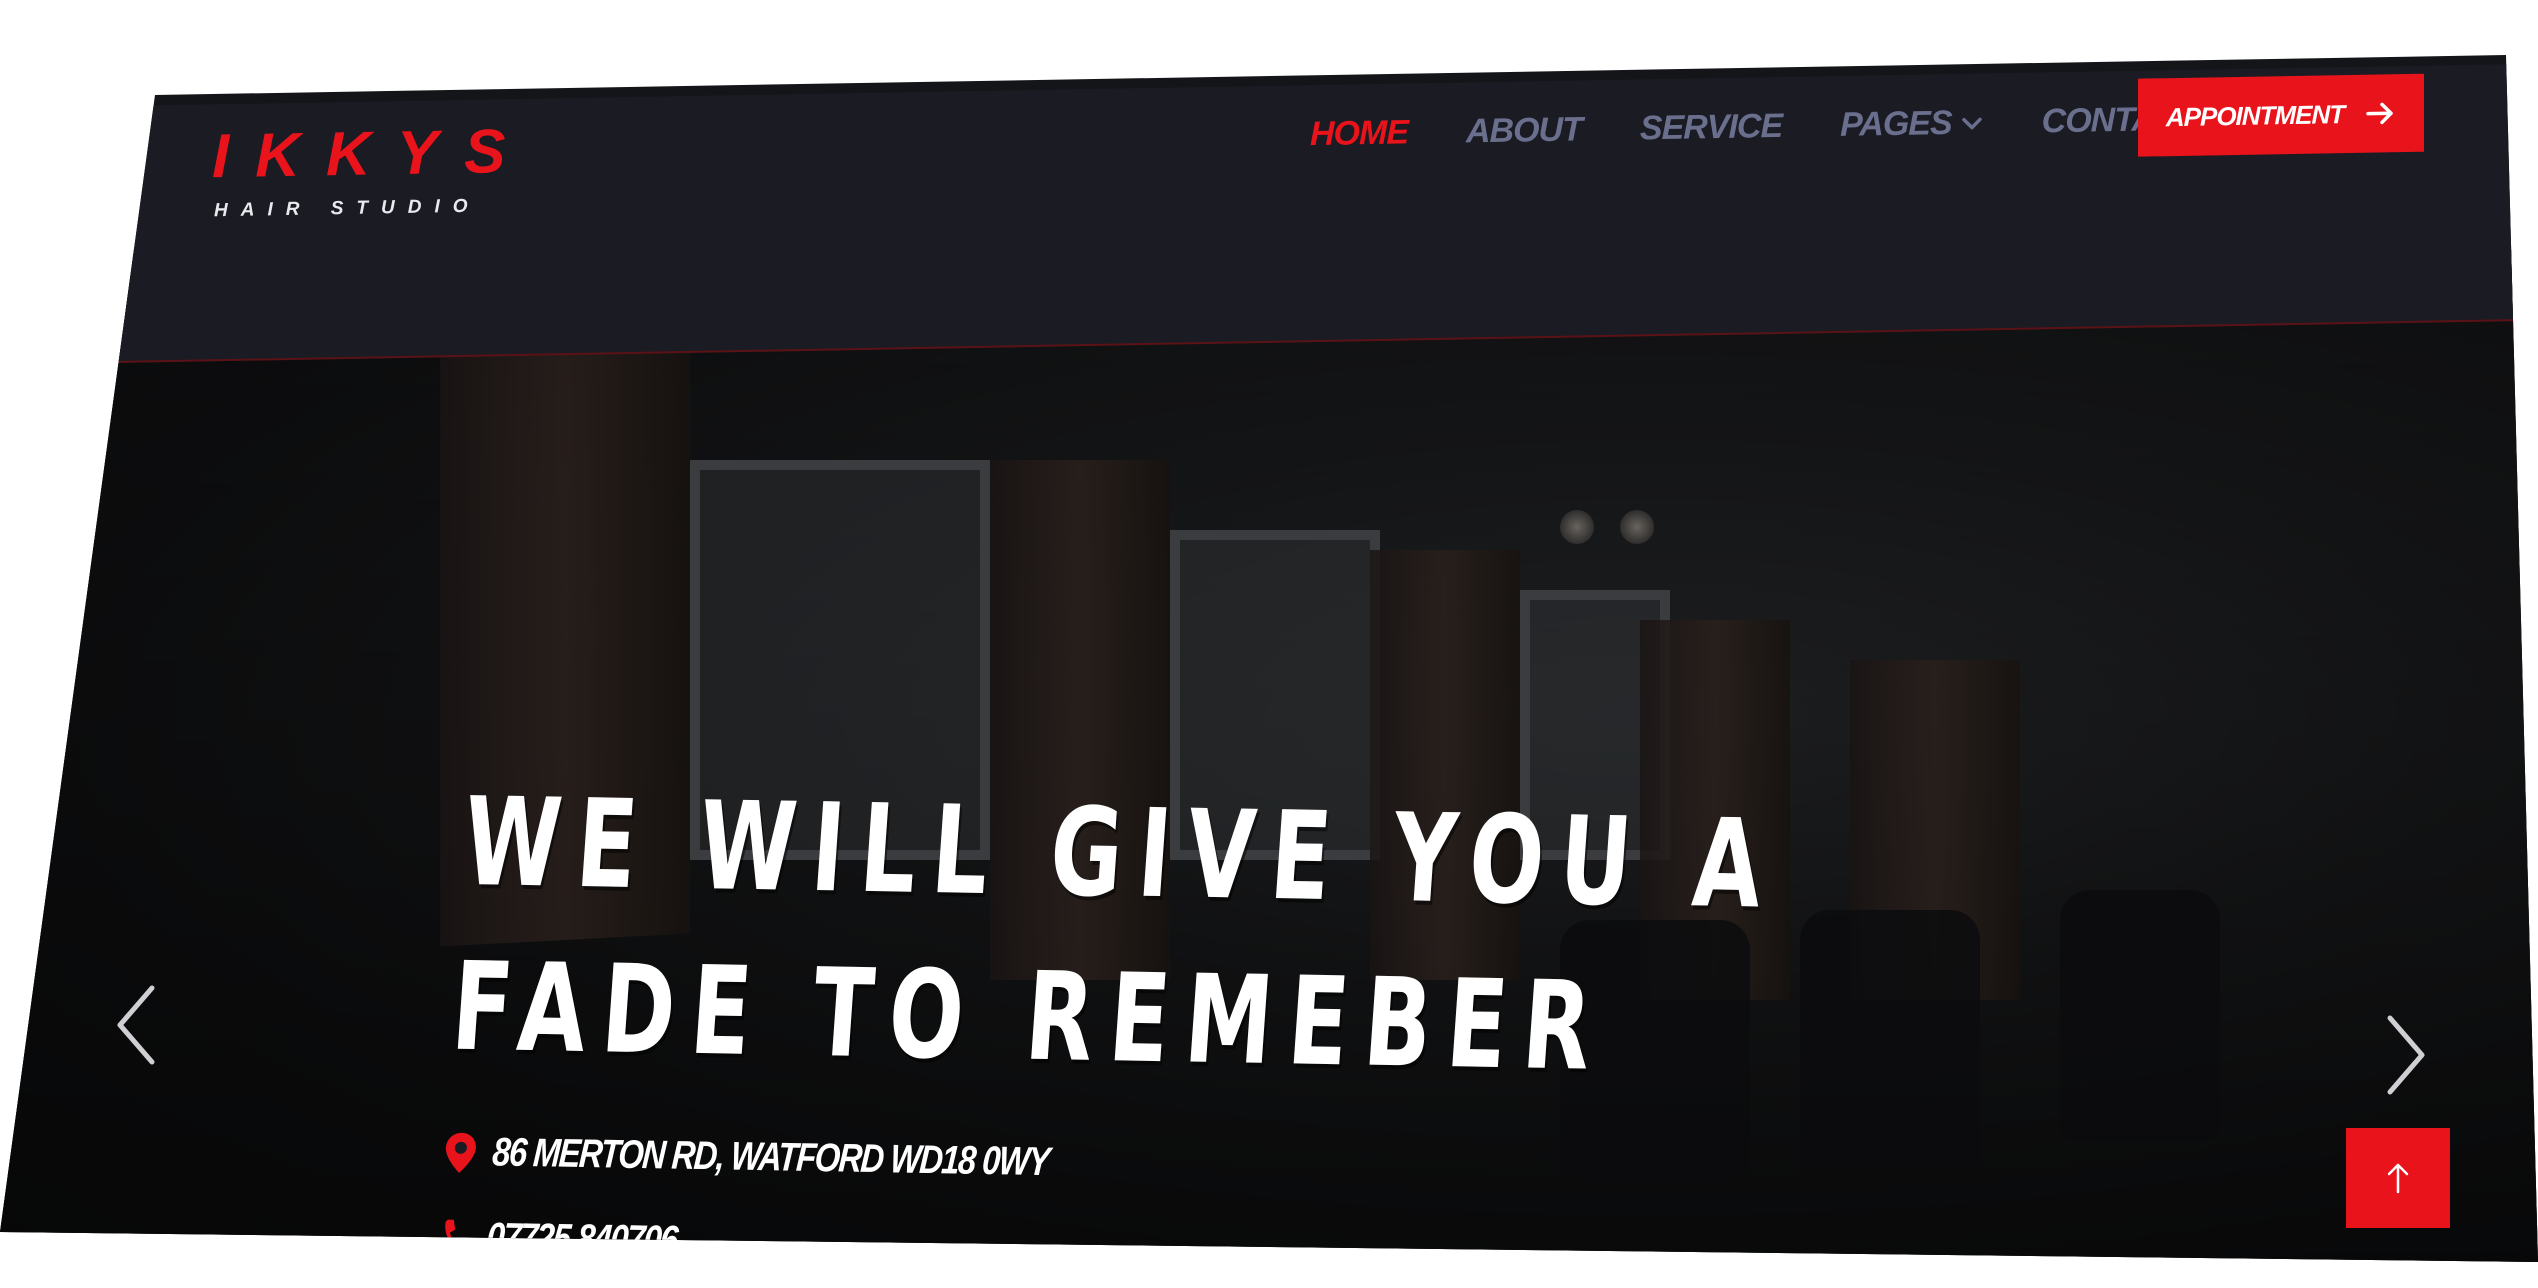 The width and height of the screenshot is (2538, 1288). I want to click on scroll-top-button, so click(2398, 1178).